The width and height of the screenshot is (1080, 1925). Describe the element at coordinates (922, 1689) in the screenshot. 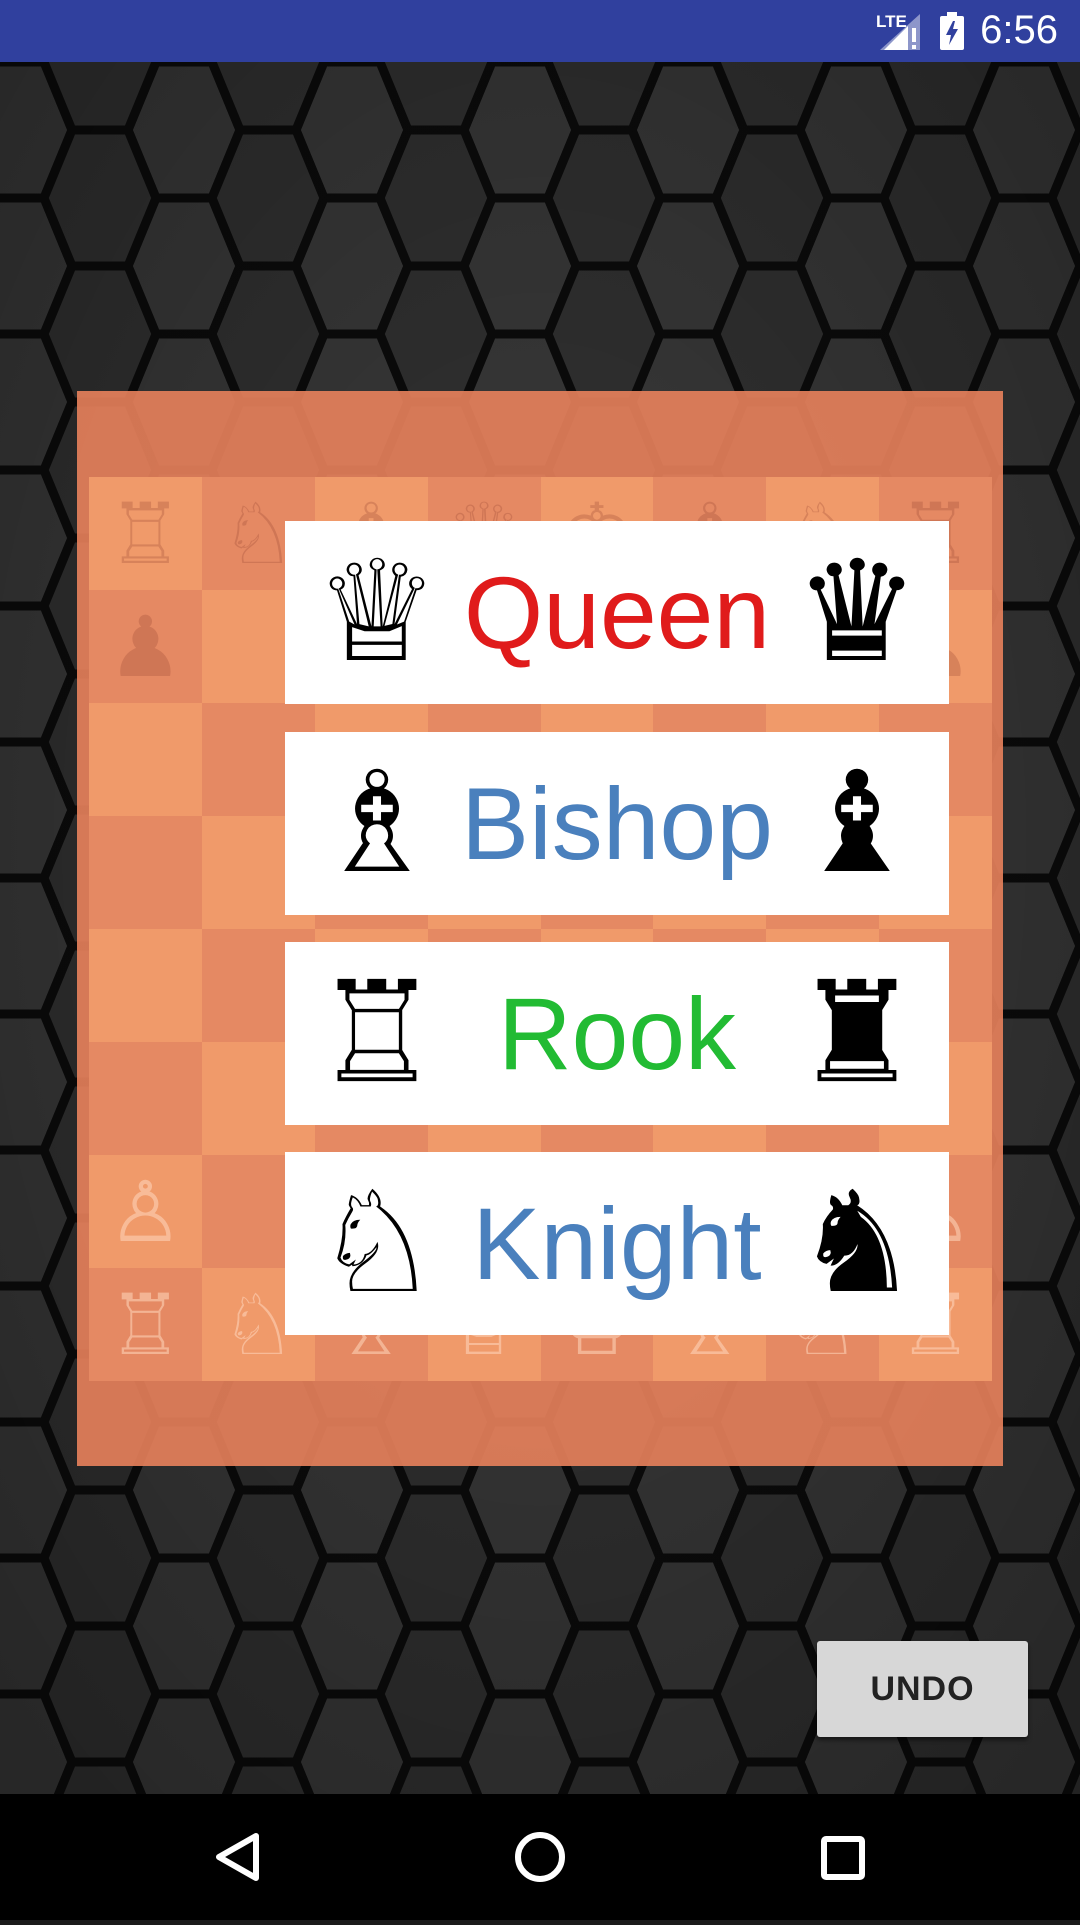

I see `undo-button: UNDO` at that location.